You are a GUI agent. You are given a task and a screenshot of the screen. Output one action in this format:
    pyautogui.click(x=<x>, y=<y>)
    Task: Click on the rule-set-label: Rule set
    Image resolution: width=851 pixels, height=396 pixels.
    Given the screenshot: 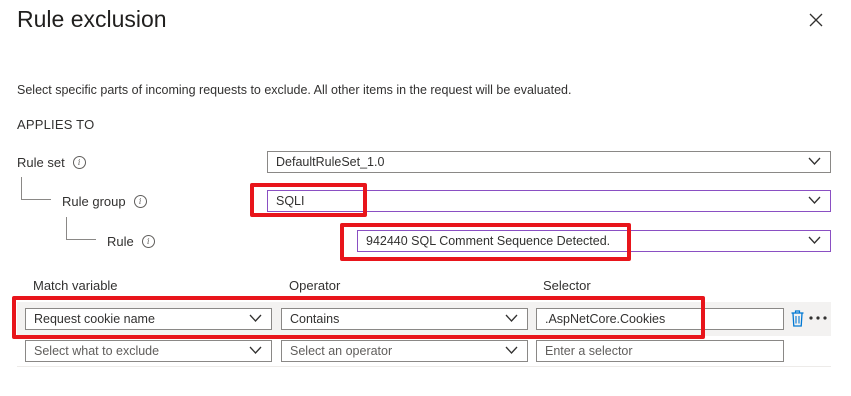 What is the action you would take?
    pyautogui.click(x=41, y=162)
    